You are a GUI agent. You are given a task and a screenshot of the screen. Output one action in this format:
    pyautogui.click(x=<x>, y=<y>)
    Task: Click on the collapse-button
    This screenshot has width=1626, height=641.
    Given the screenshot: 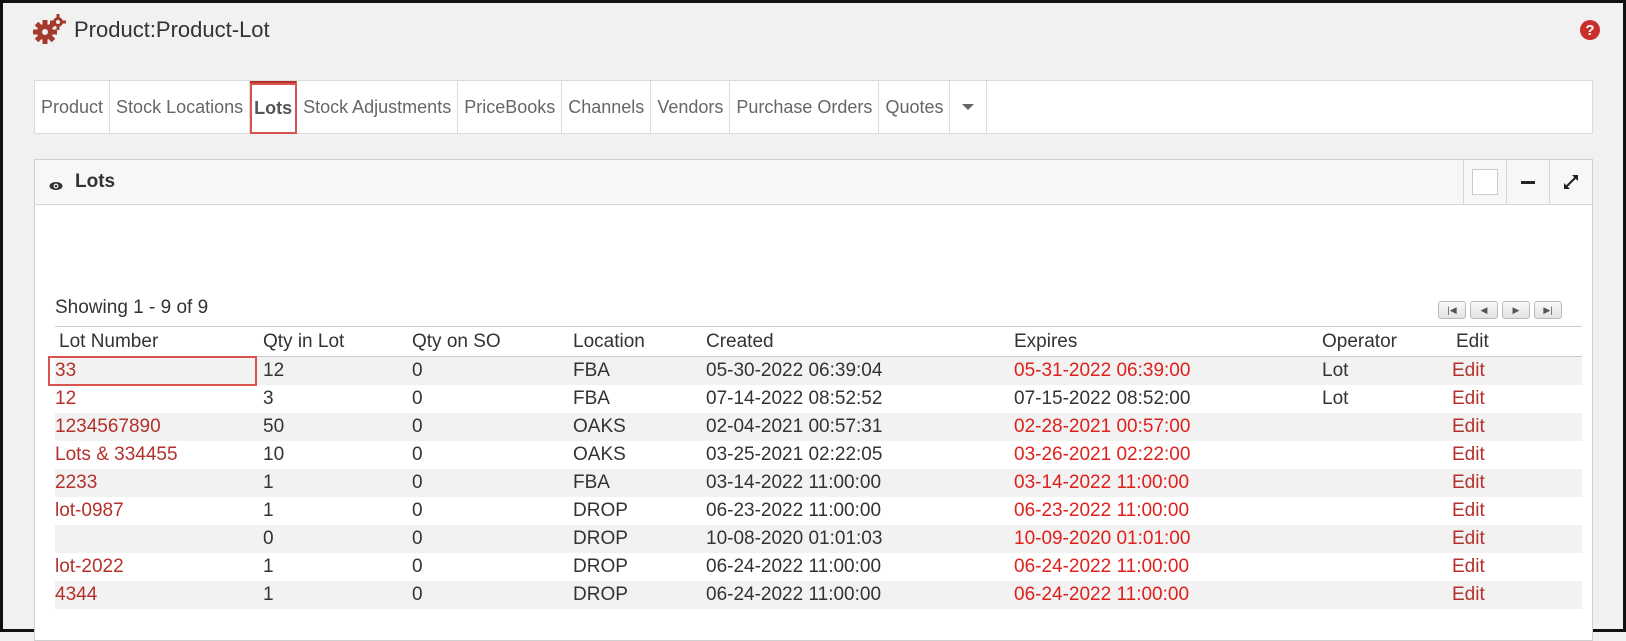 What is the action you would take?
    pyautogui.click(x=1527, y=182)
    